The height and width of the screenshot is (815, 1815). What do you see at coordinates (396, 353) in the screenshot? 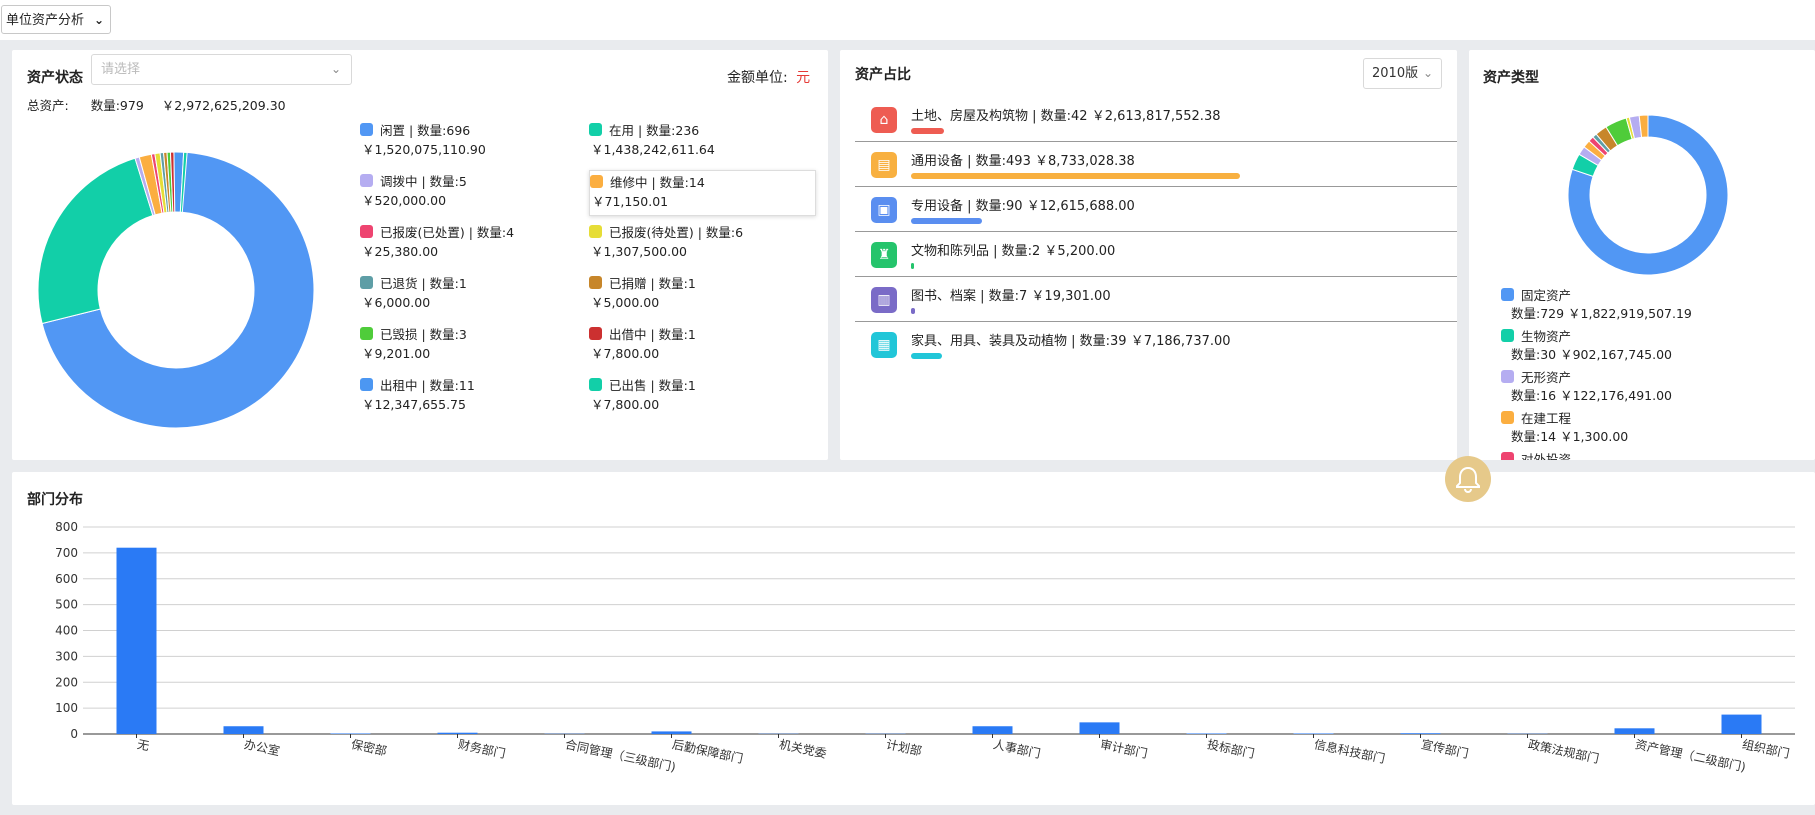
I see `legend-amount: ￥9,201.00` at bounding box center [396, 353].